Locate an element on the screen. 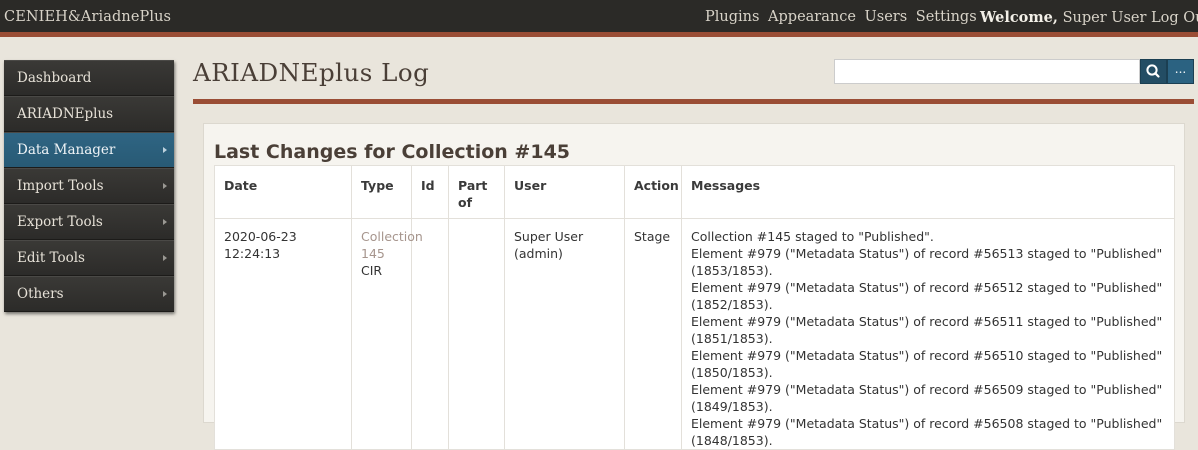 The width and height of the screenshot is (1198, 450). sidebar-item-import-tools: Import Tools is located at coordinates (89, 186).